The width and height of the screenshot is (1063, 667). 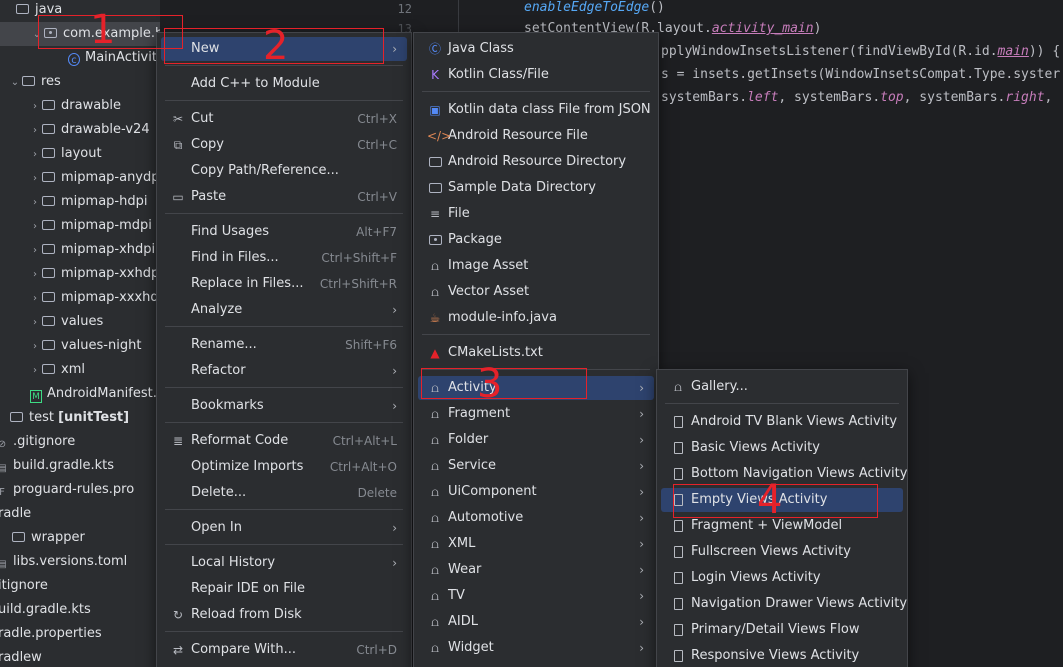 I want to click on menu-item-folder: ⩍ Folder ›, so click(x=536, y=440).